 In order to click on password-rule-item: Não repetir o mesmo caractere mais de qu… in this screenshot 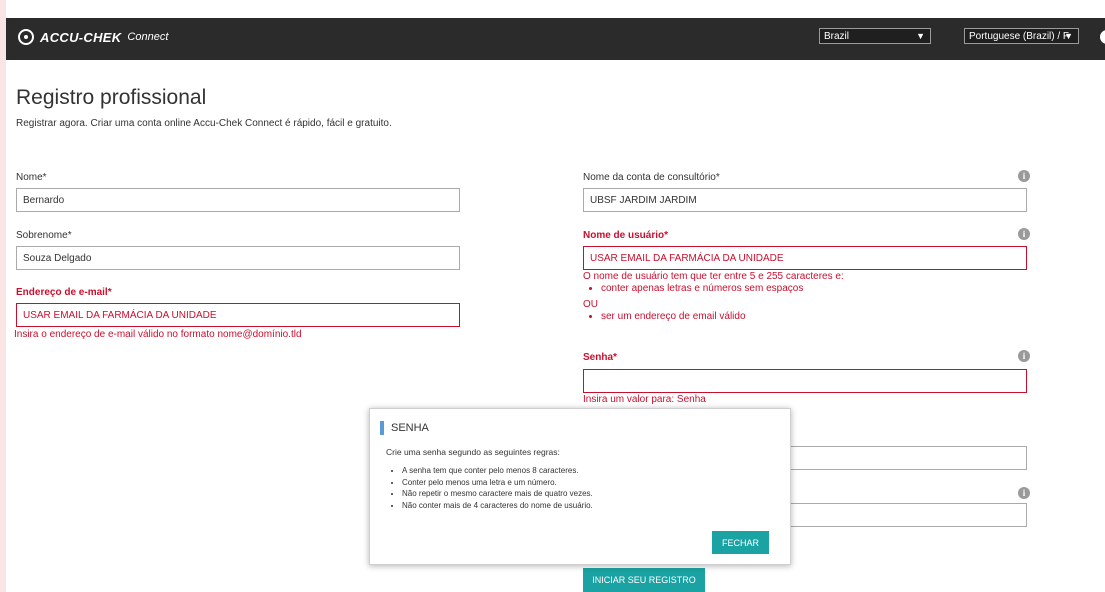, I will do `click(497, 494)`.